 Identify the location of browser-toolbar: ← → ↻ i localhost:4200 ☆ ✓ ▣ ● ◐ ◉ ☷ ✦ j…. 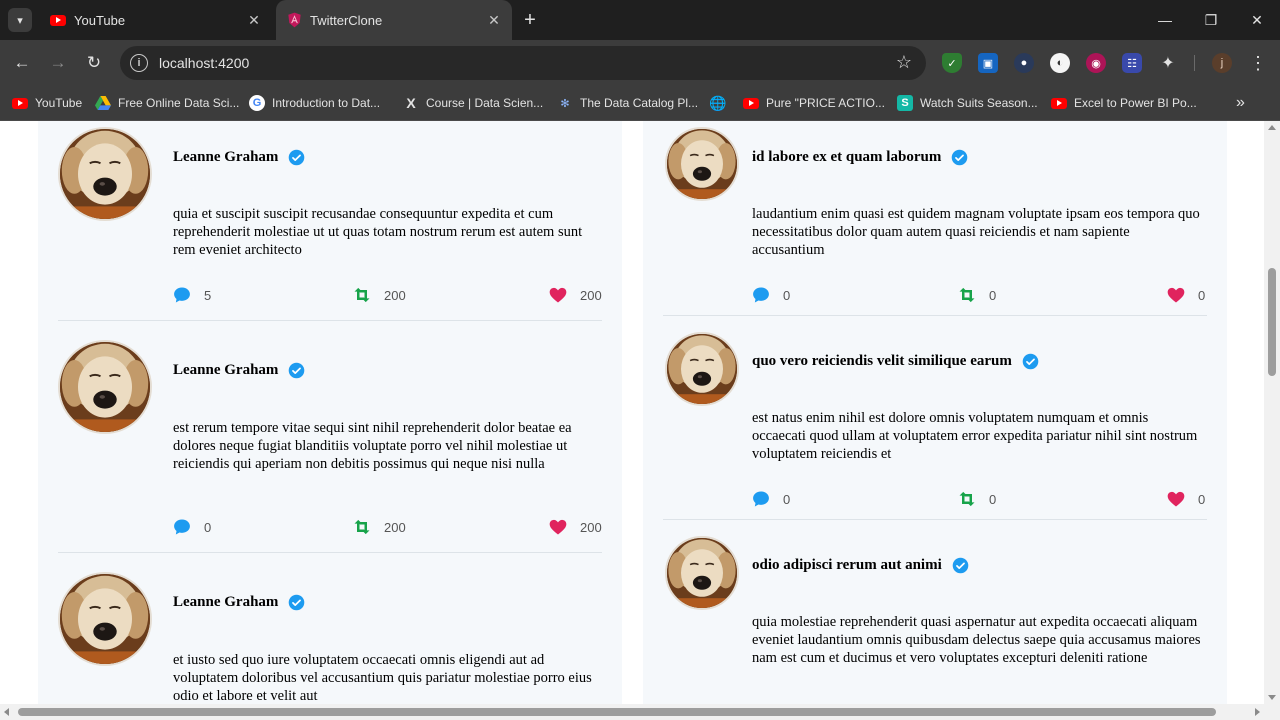
(640, 63).